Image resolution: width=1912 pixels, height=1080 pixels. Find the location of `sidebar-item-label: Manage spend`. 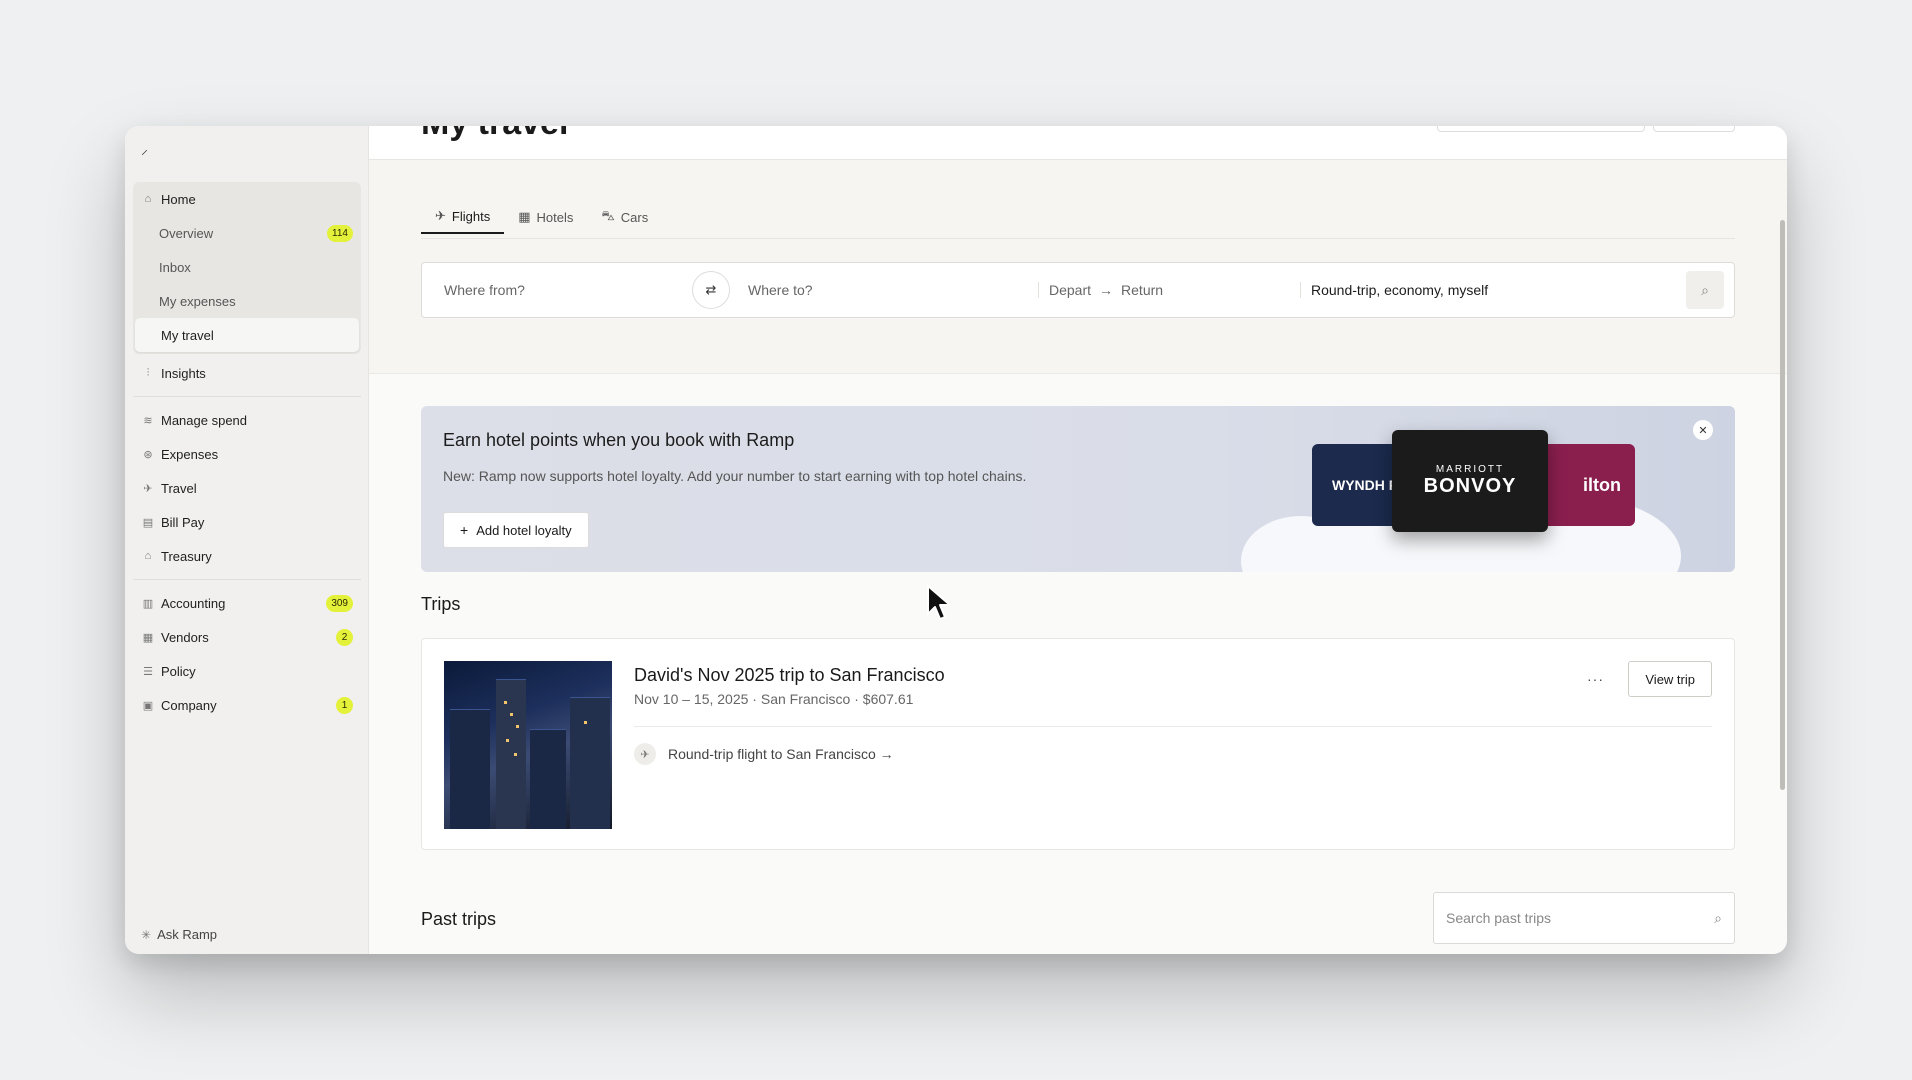

sidebar-item-label: Manage spend is located at coordinates (204, 420).